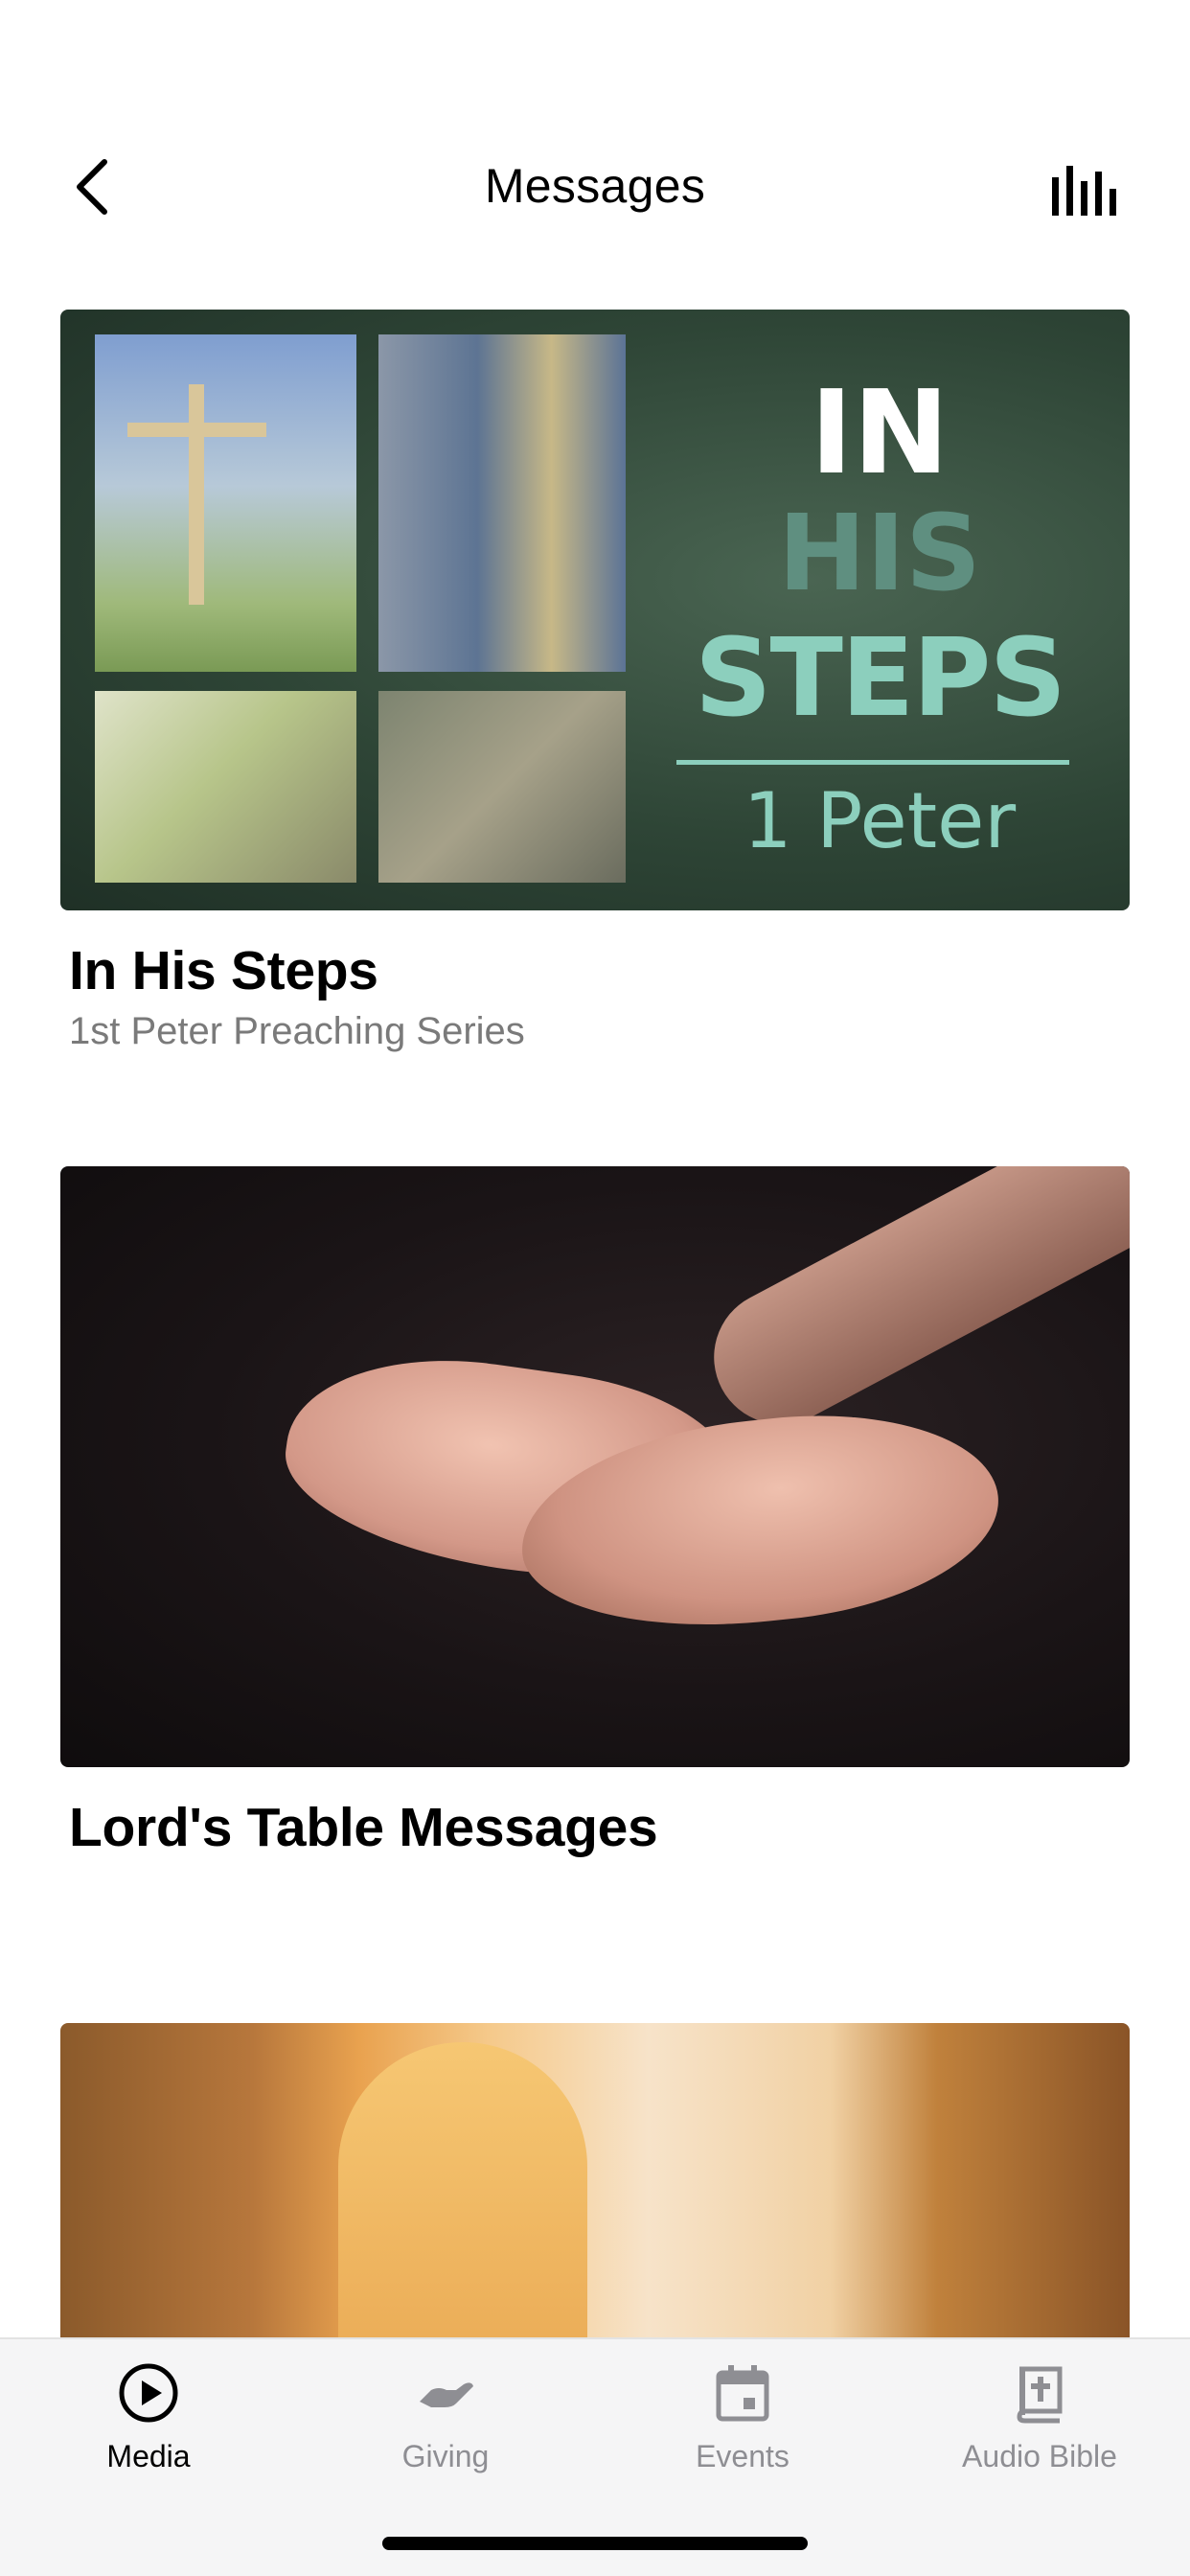 The width and height of the screenshot is (1190, 2576). I want to click on navigation-header: Messages, so click(595, 144).